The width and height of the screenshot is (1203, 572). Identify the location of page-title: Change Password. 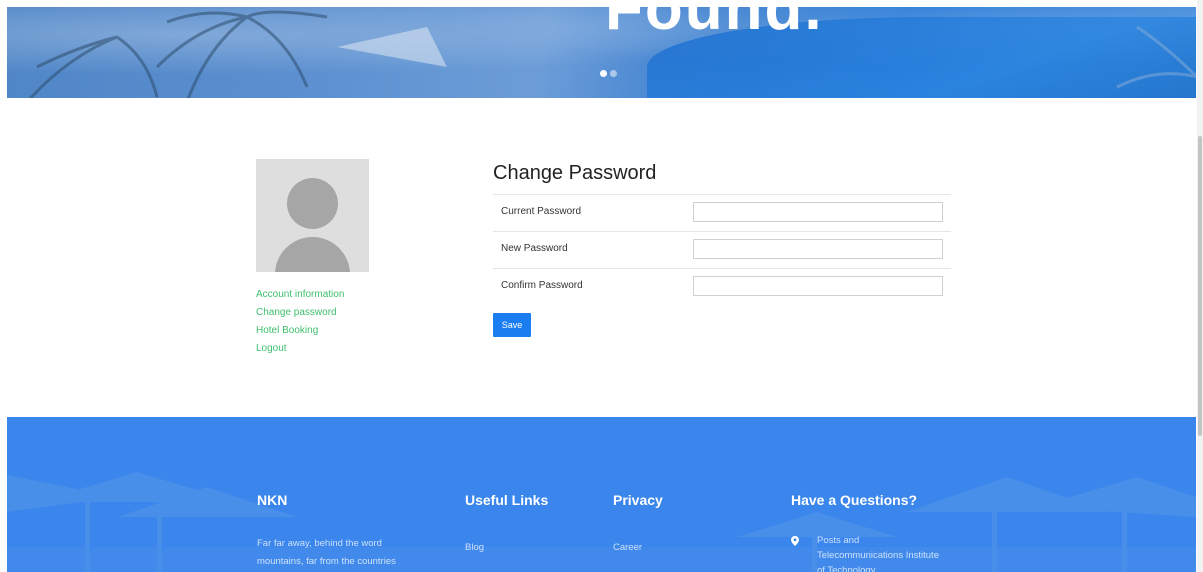
(575, 173).